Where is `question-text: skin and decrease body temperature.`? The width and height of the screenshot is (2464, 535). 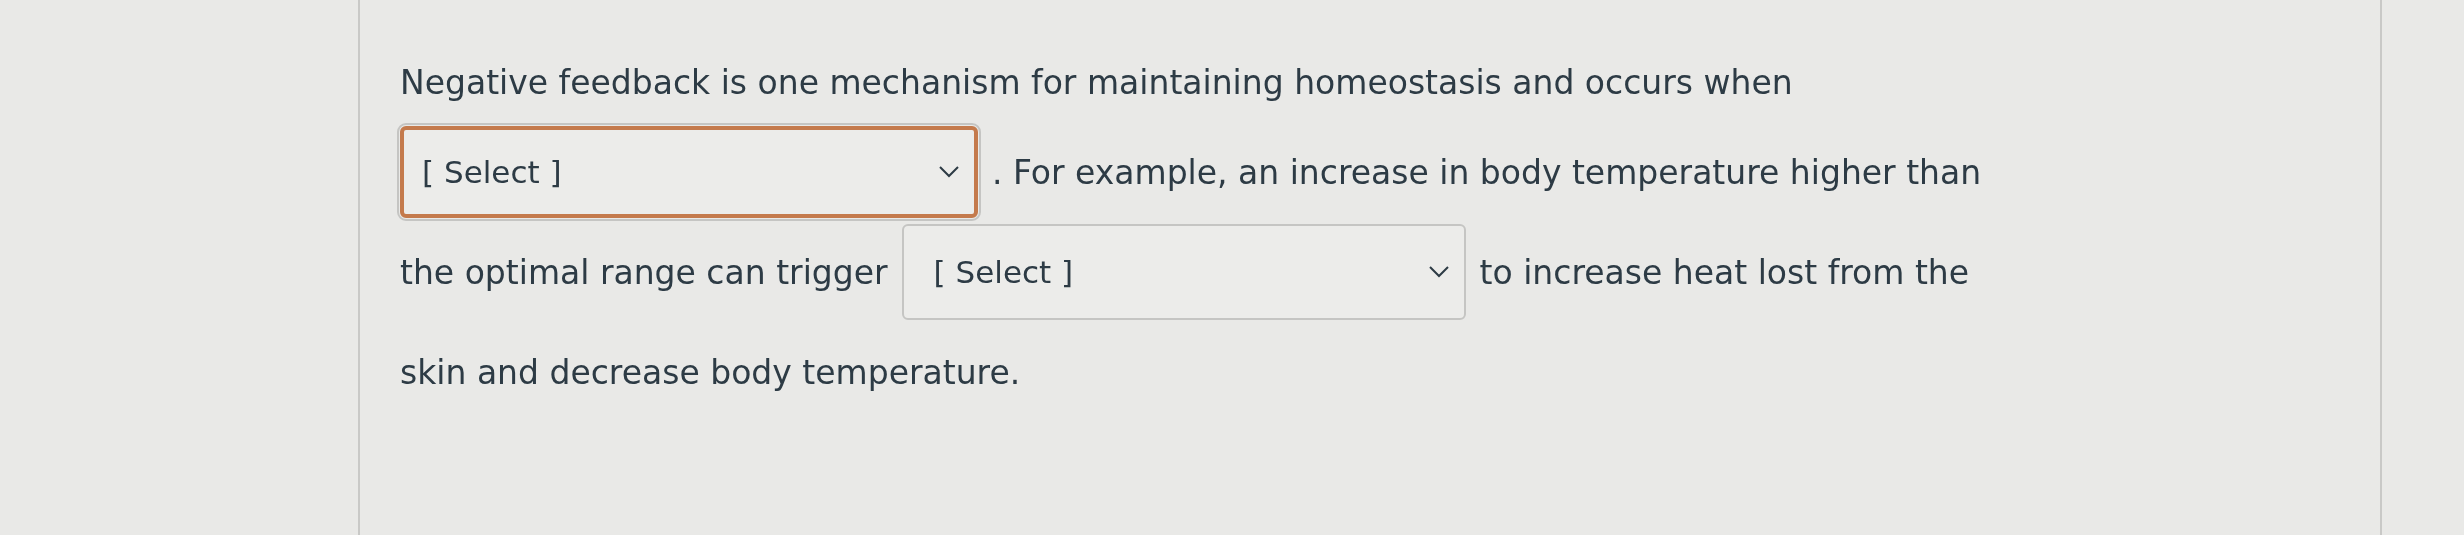 question-text: skin and decrease body temperature. is located at coordinates (710, 372).